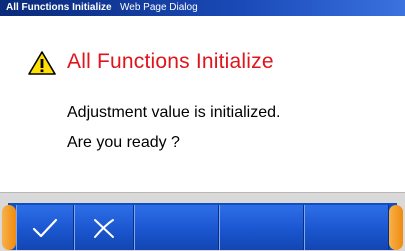  Describe the element at coordinates (202, 8) in the screenshot. I see `window-titlebar: All Functions Initialize Web Page Dialog` at that location.